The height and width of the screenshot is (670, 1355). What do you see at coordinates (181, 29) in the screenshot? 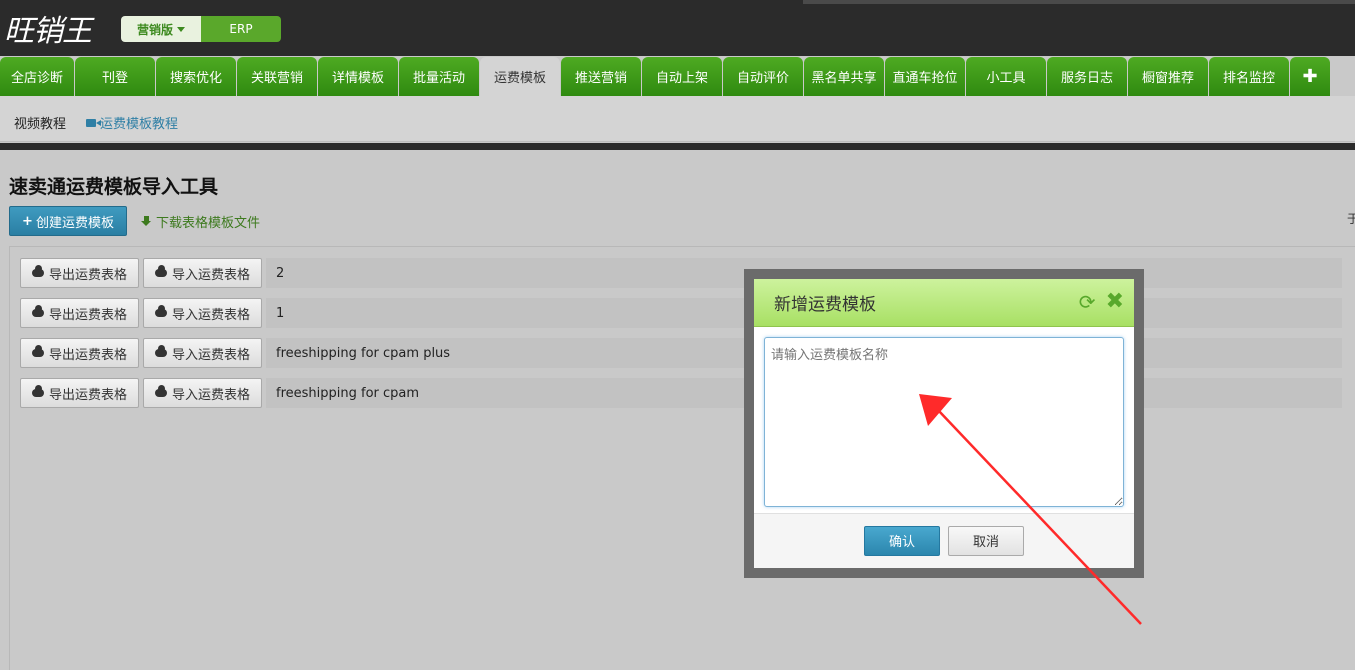
I see `chevron-down-icon` at bounding box center [181, 29].